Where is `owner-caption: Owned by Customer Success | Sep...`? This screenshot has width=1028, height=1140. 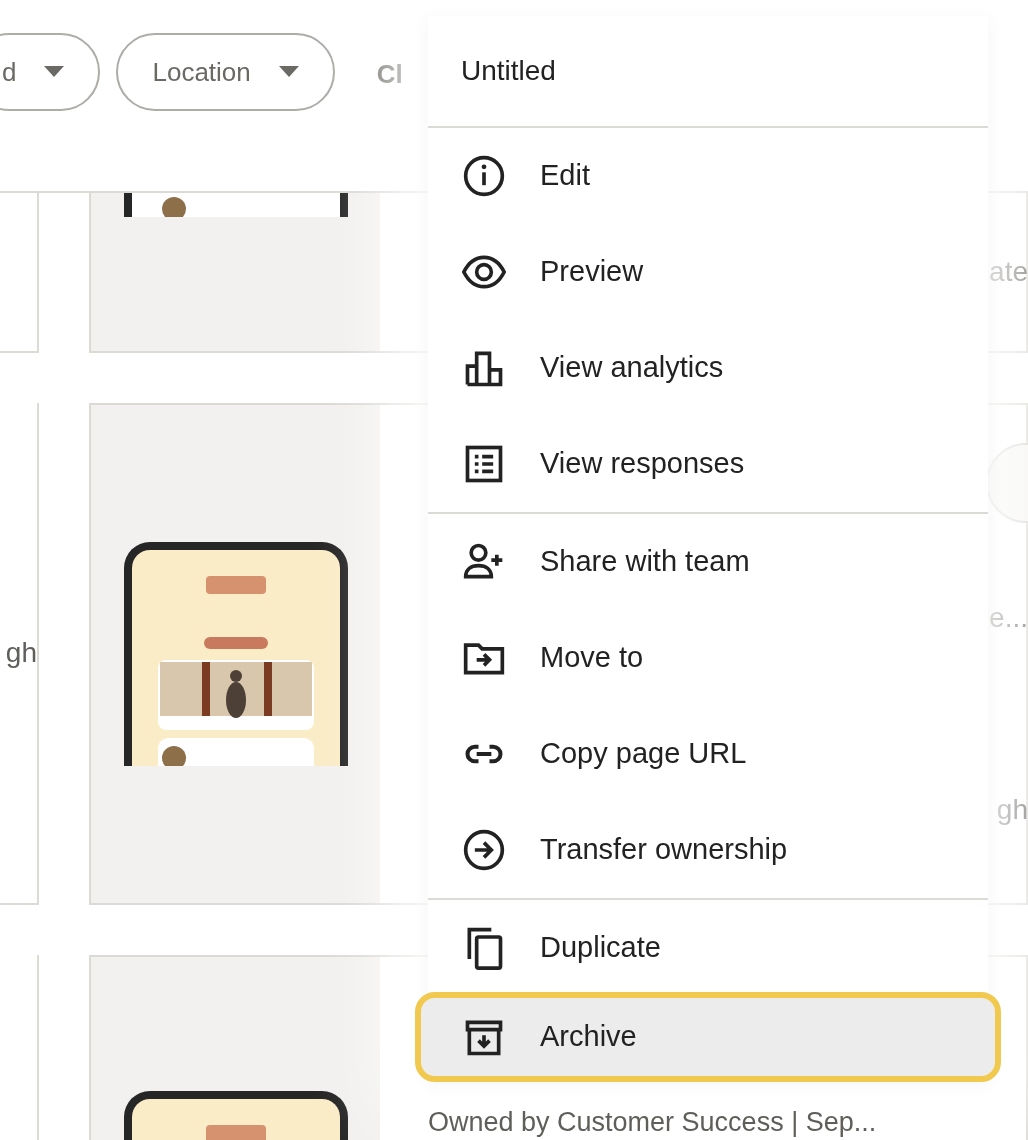 owner-caption: Owned by Customer Success | Sep... is located at coordinates (652, 1123).